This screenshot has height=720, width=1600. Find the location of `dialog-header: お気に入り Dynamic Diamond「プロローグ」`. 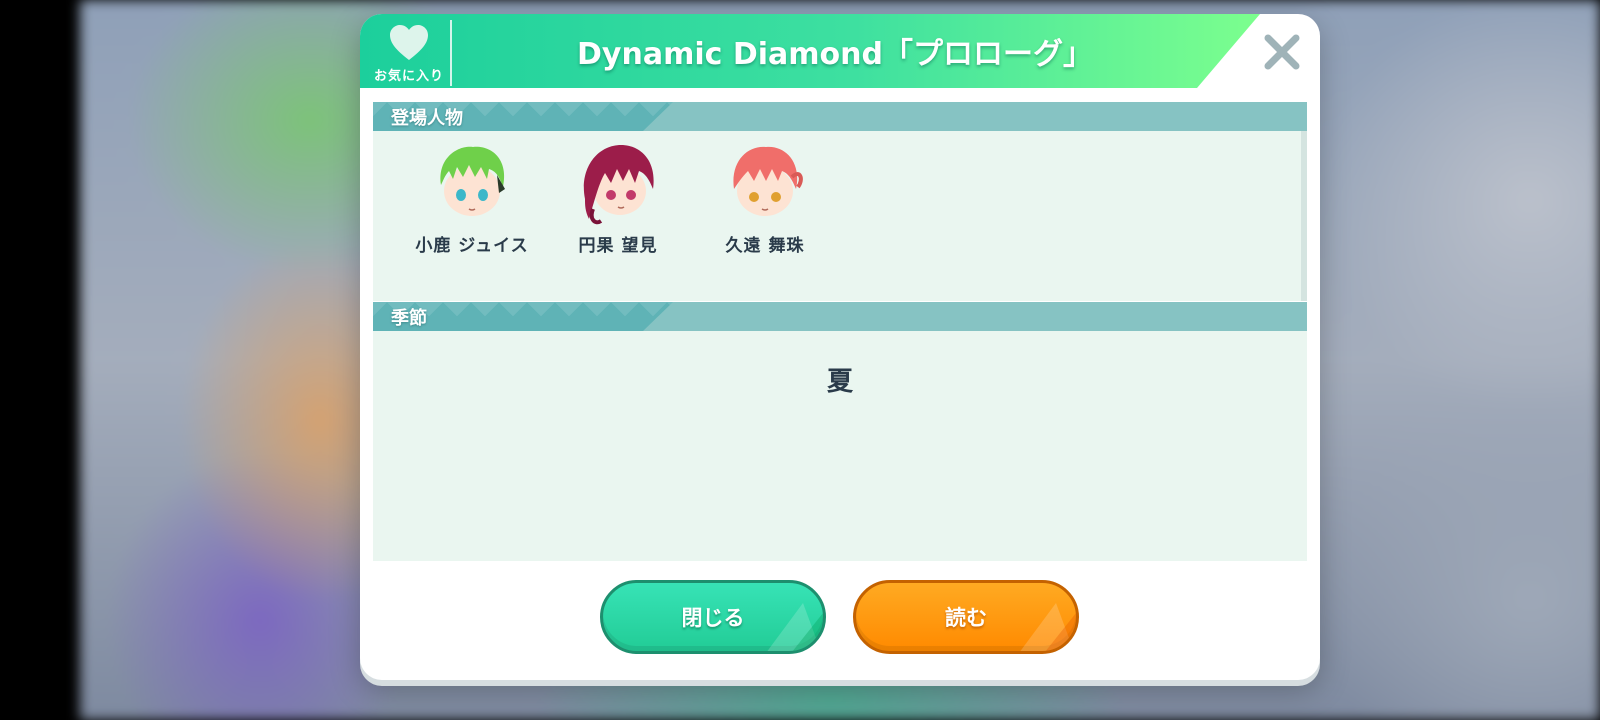

dialog-header: お気に入り Dynamic Diamond「プロローグ」 is located at coordinates (810, 51).